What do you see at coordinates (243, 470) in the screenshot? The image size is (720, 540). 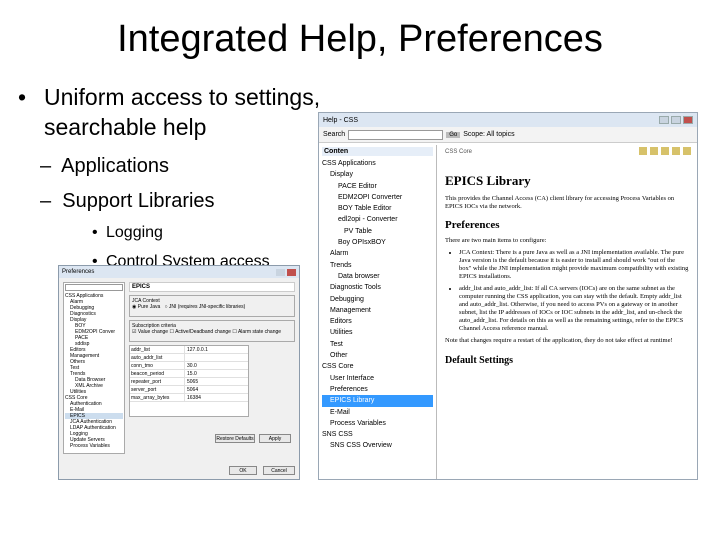 I see `ok-button: OK` at bounding box center [243, 470].